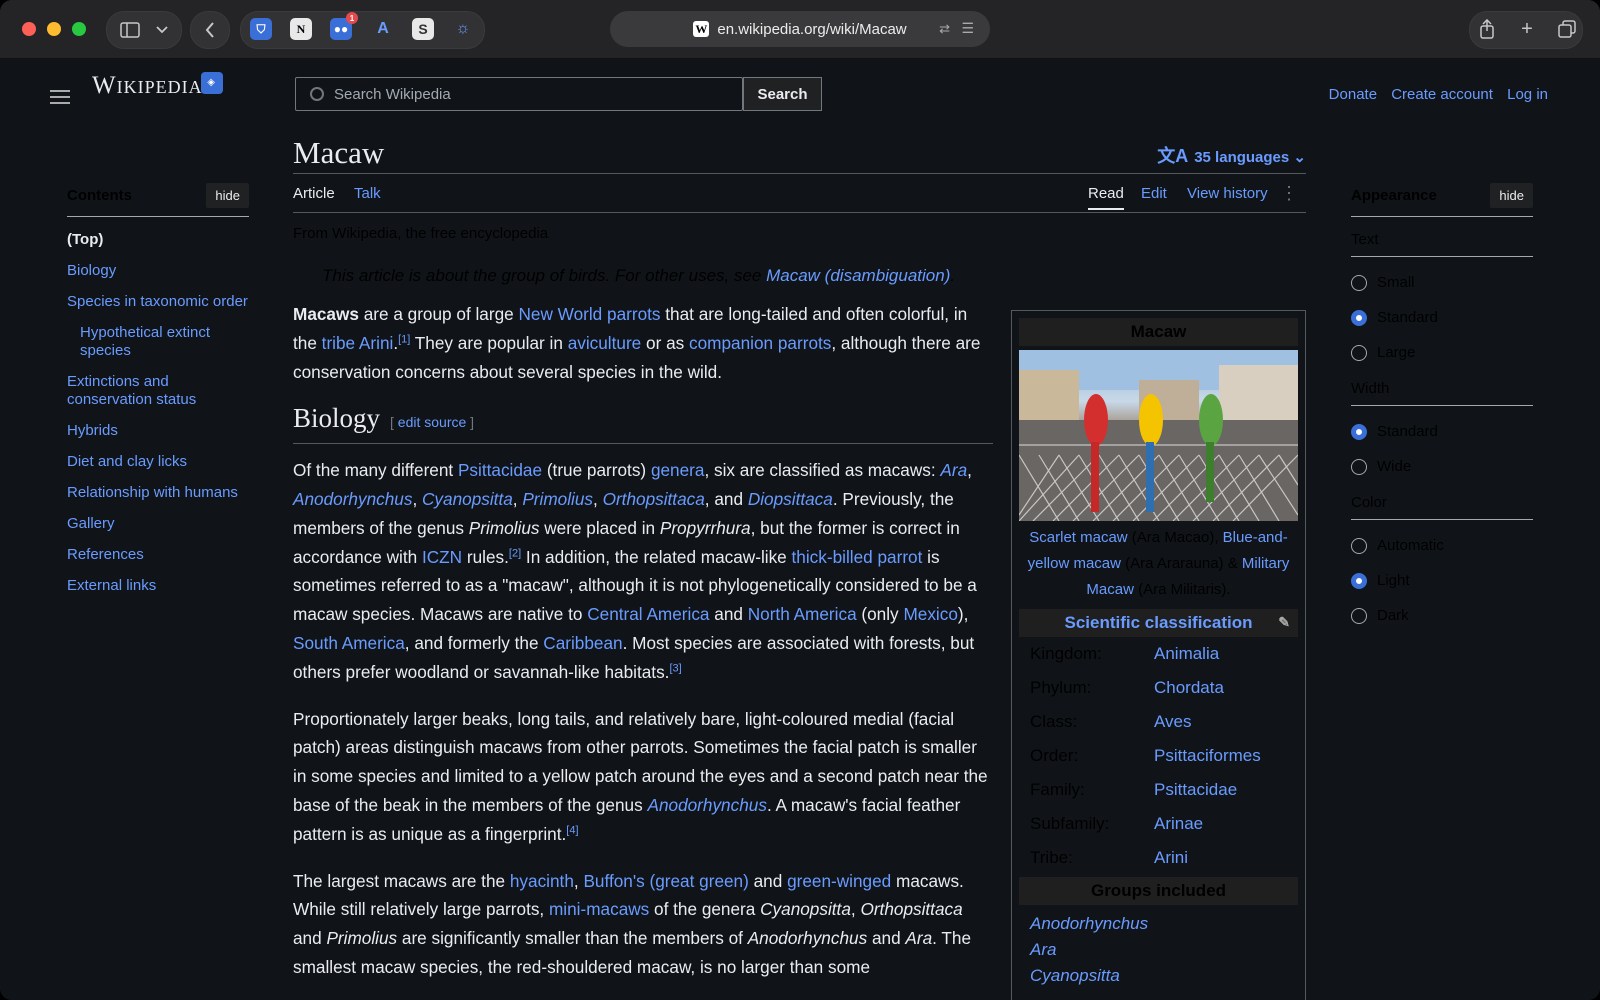  Describe the element at coordinates (432, 422) in the screenshot. I see `edit-source-link: edit source` at that location.